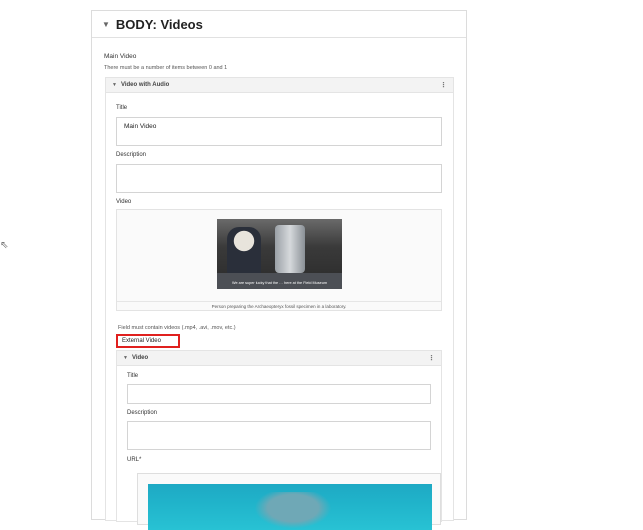 The height and width of the screenshot is (530, 643). I want to click on description-field, so click(279, 178).